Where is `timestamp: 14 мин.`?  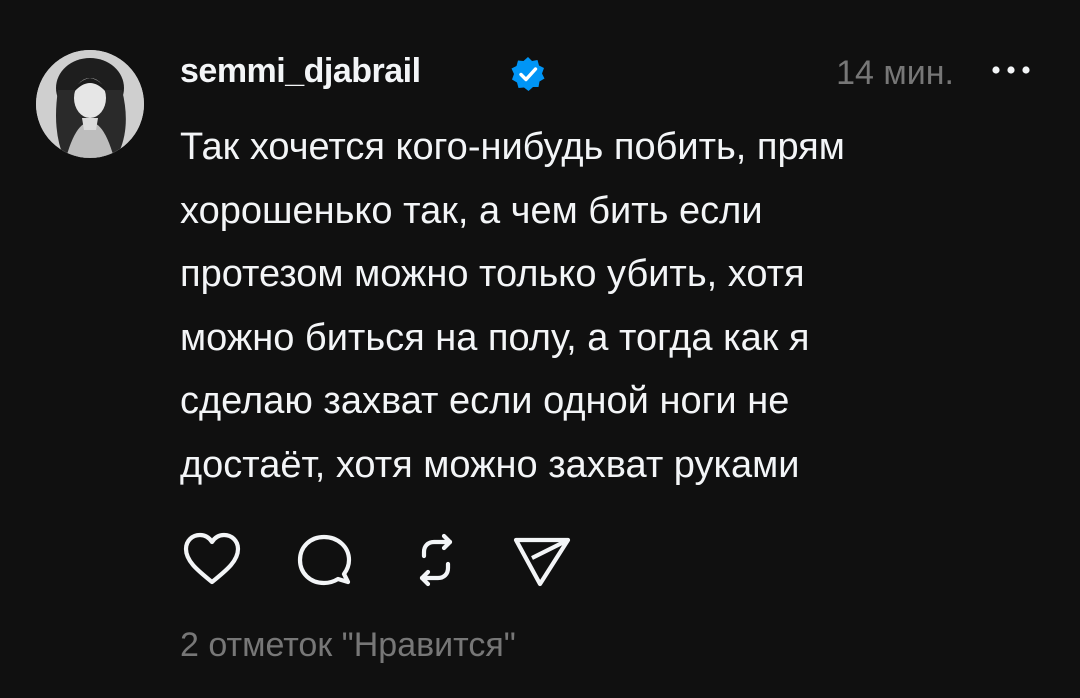
timestamp: 14 мин. is located at coordinates (895, 73).